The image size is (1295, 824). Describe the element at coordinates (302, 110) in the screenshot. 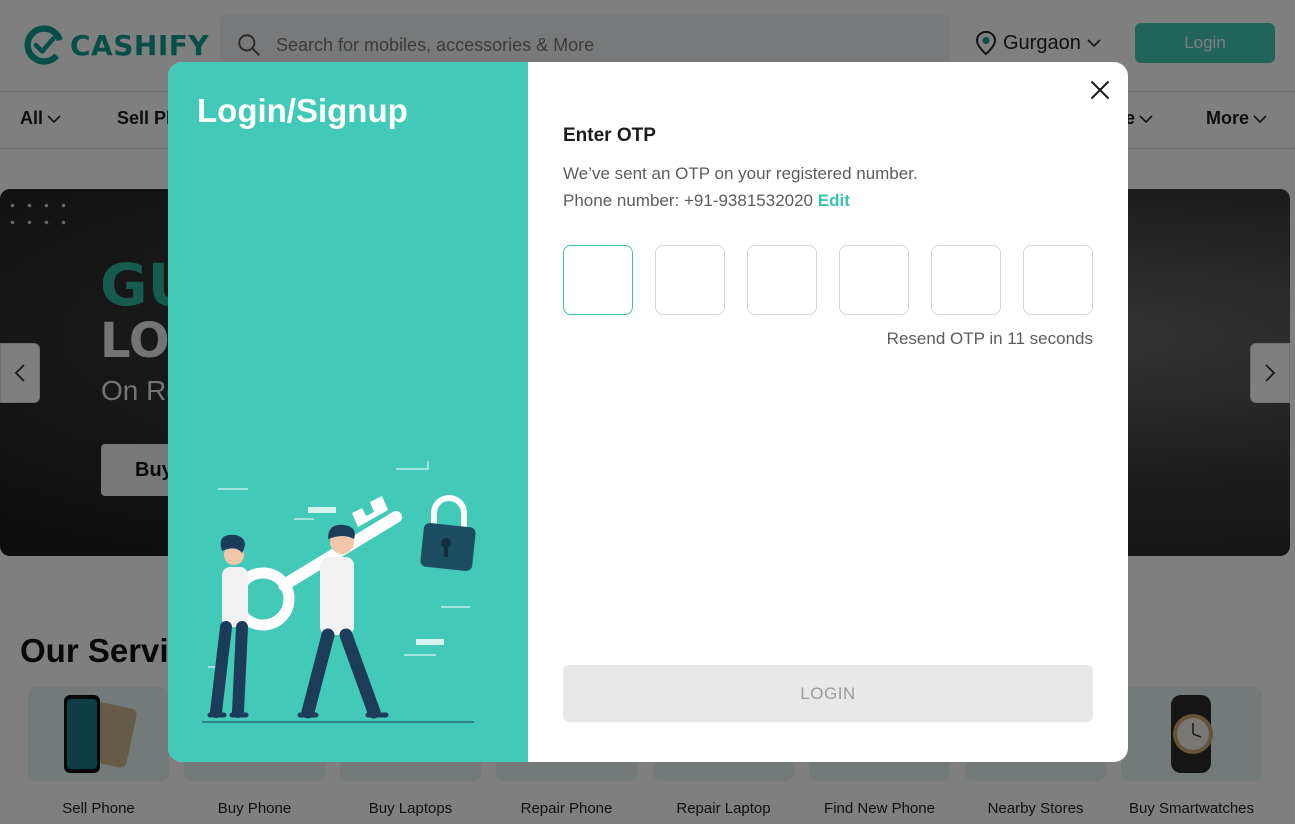

I see `modal-left-title: Login/Signup` at that location.